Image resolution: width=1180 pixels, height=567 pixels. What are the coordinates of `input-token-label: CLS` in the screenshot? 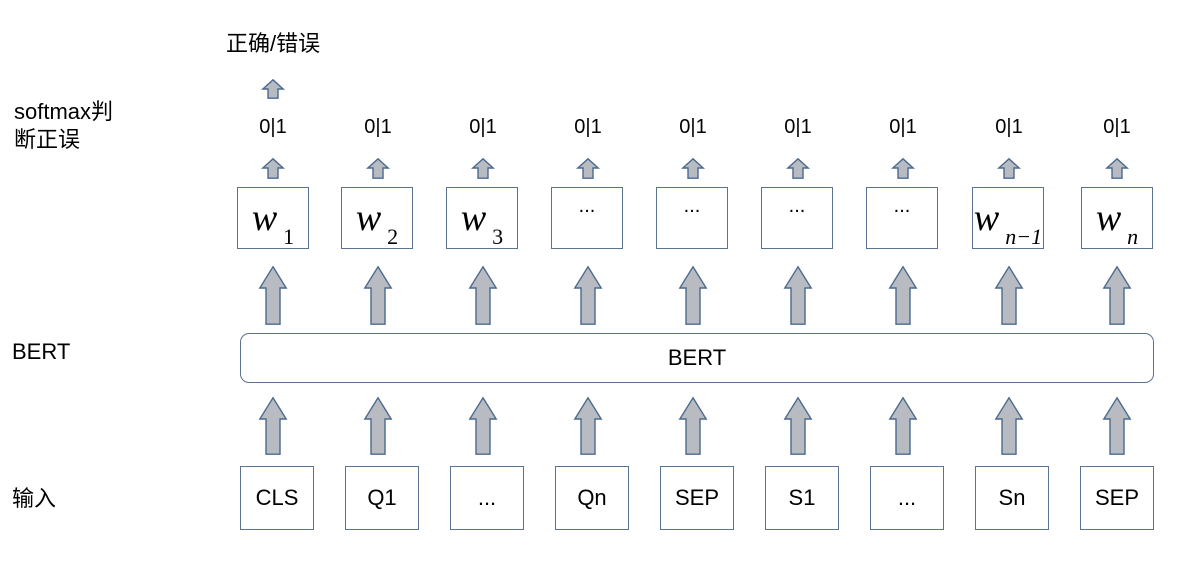 It's located at (277, 497).